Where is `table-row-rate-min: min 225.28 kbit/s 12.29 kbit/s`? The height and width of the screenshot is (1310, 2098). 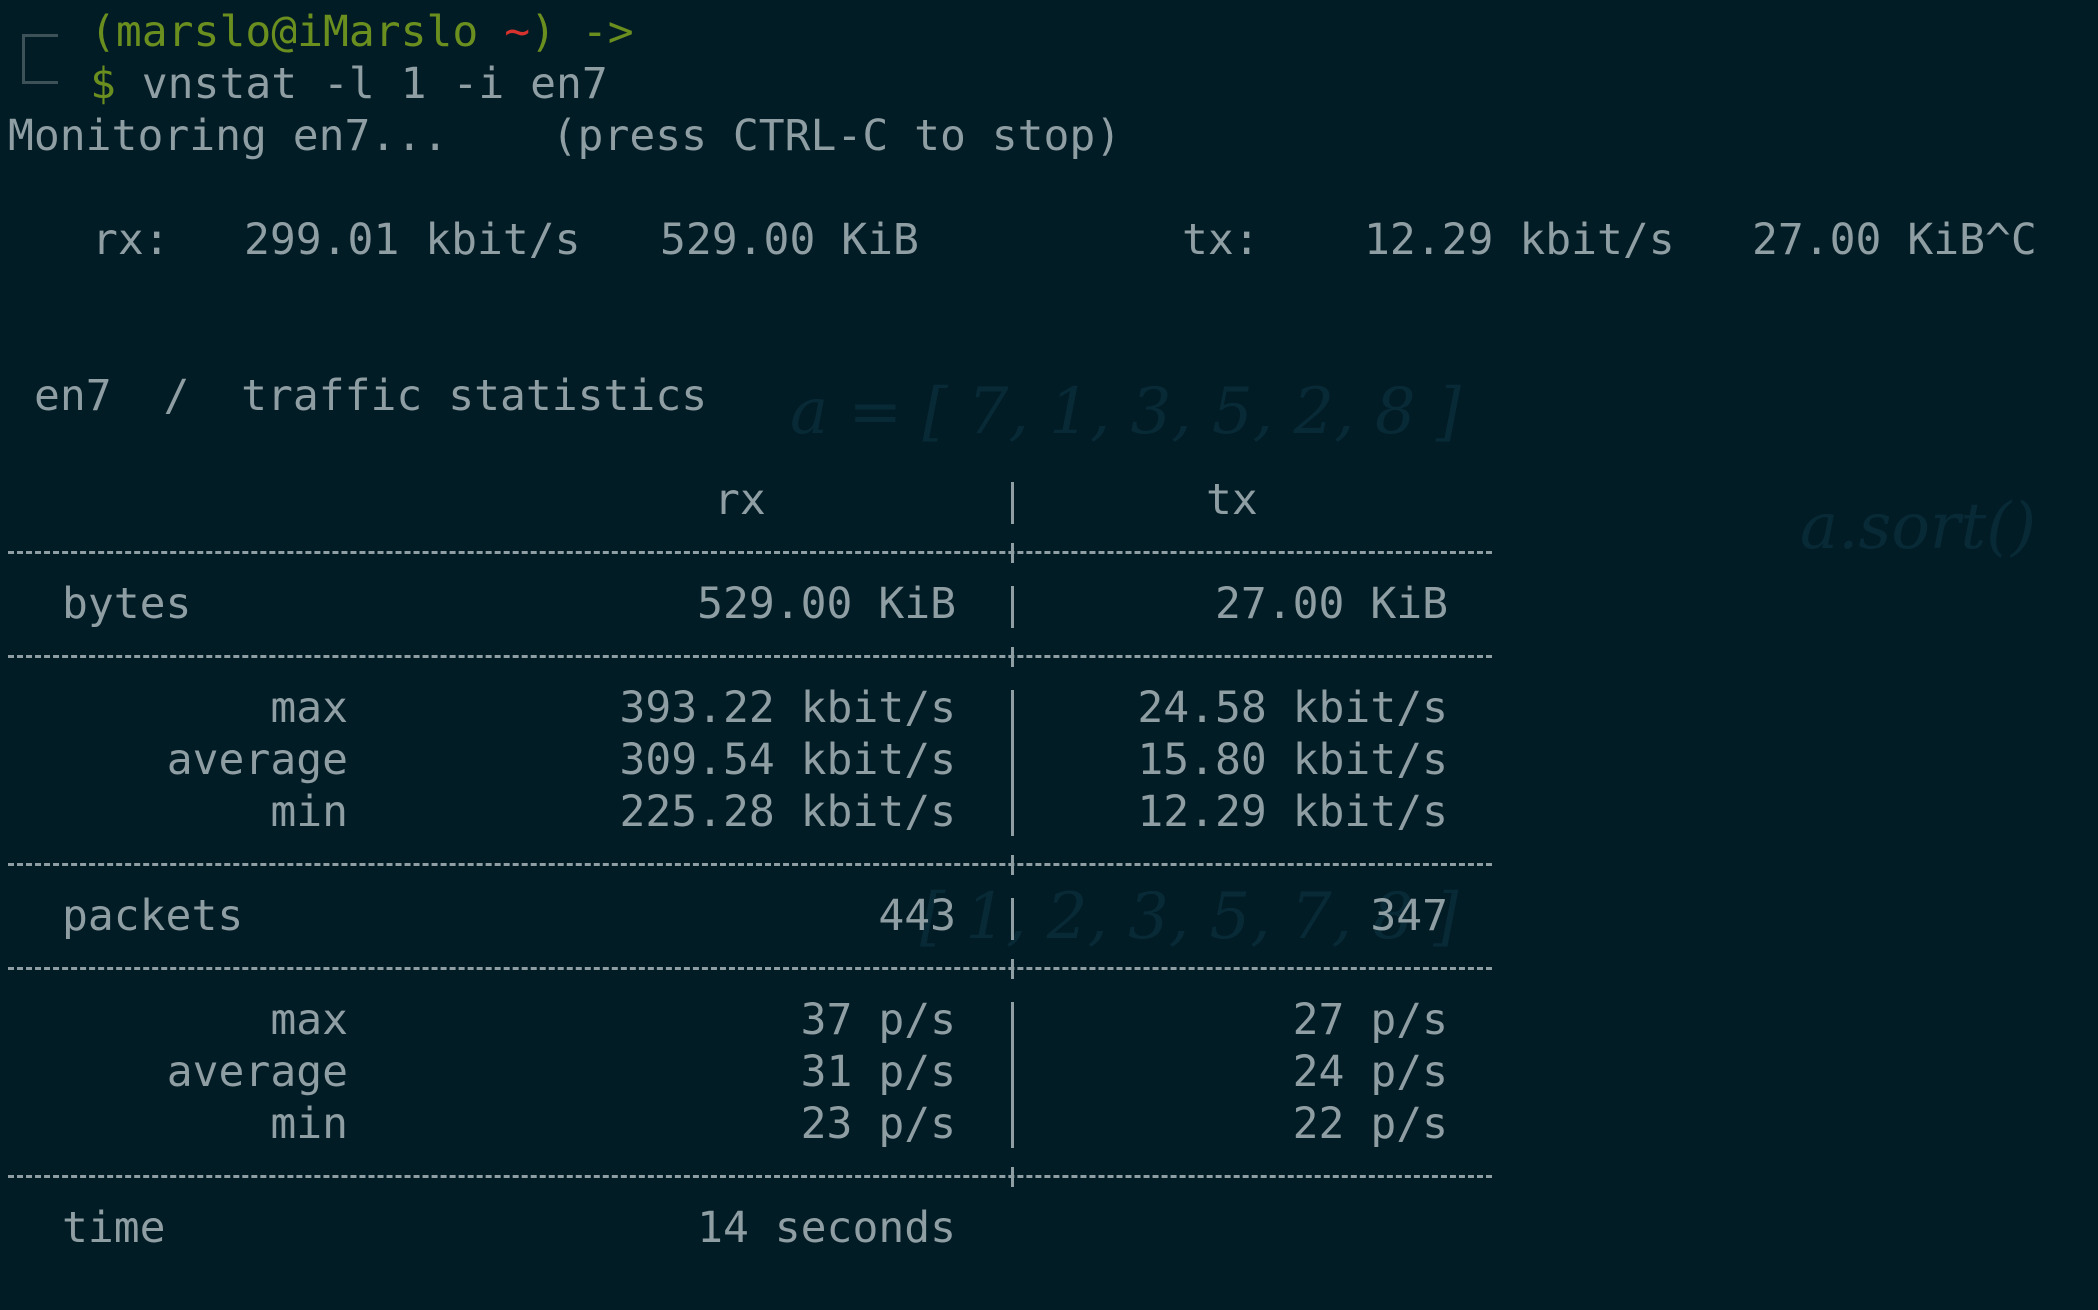 table-row-rate-min: min 225.28 kbit/s 12.29 kbit/s is located at coordinates (758, 812).